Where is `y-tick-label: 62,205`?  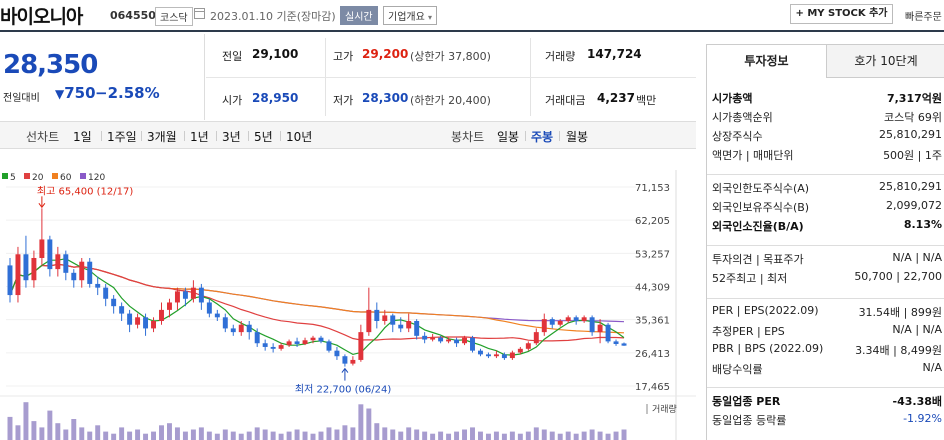 y-tick-label: 62,205 is located at coordinates (652, 221).